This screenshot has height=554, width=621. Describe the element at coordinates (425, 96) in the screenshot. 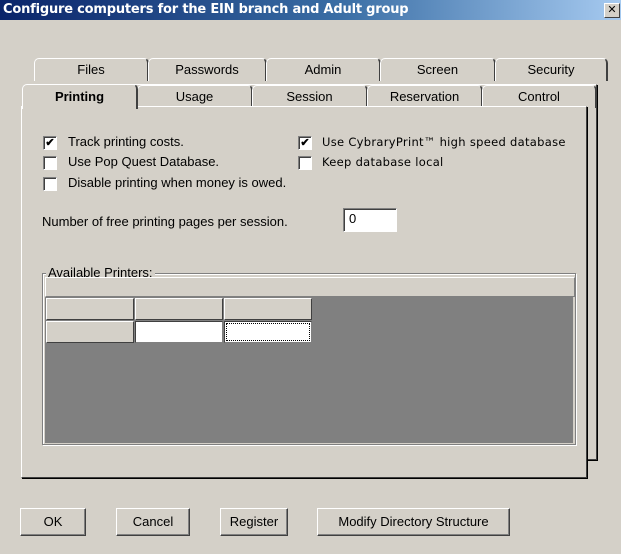

I see `tab-reservation: Reservation` at that location.